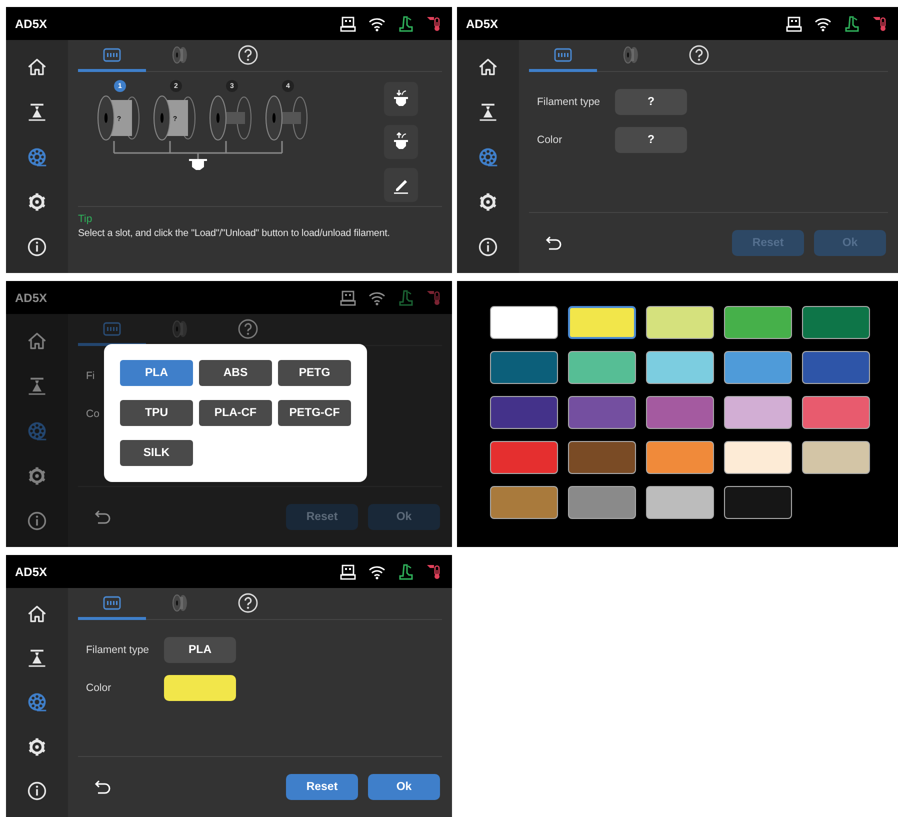 The image size is (898, 817). I want to click on printer-icon, so click(37, 658).